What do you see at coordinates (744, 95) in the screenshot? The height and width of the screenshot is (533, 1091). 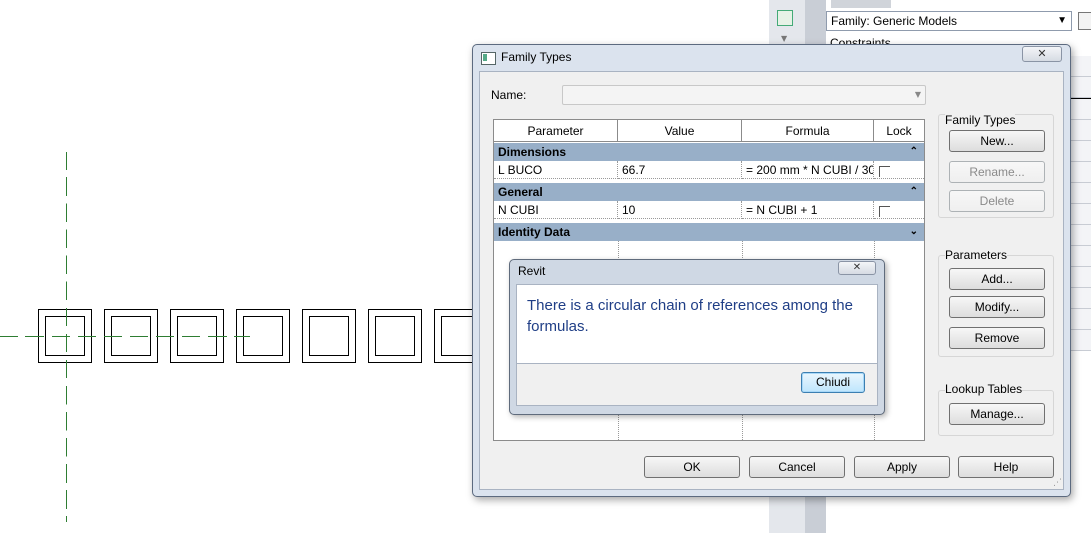 I see `name-combo: ▼` at bounding box center [744, 95].